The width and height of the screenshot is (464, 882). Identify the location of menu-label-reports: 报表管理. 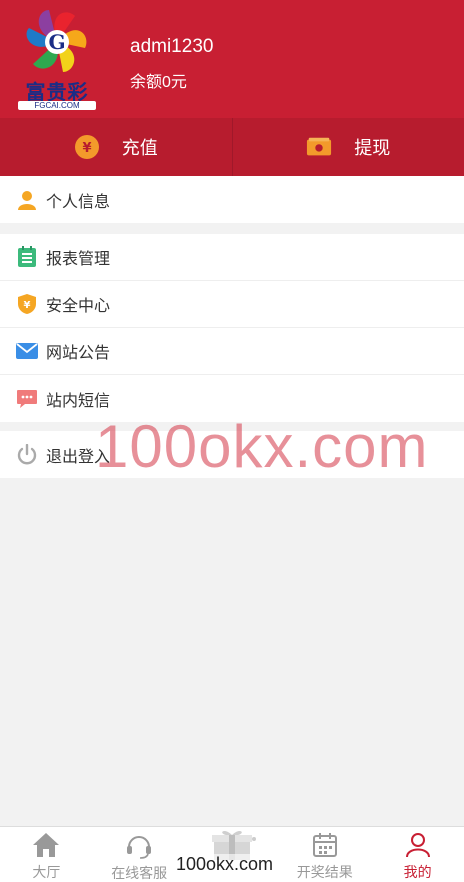
(78, 259).